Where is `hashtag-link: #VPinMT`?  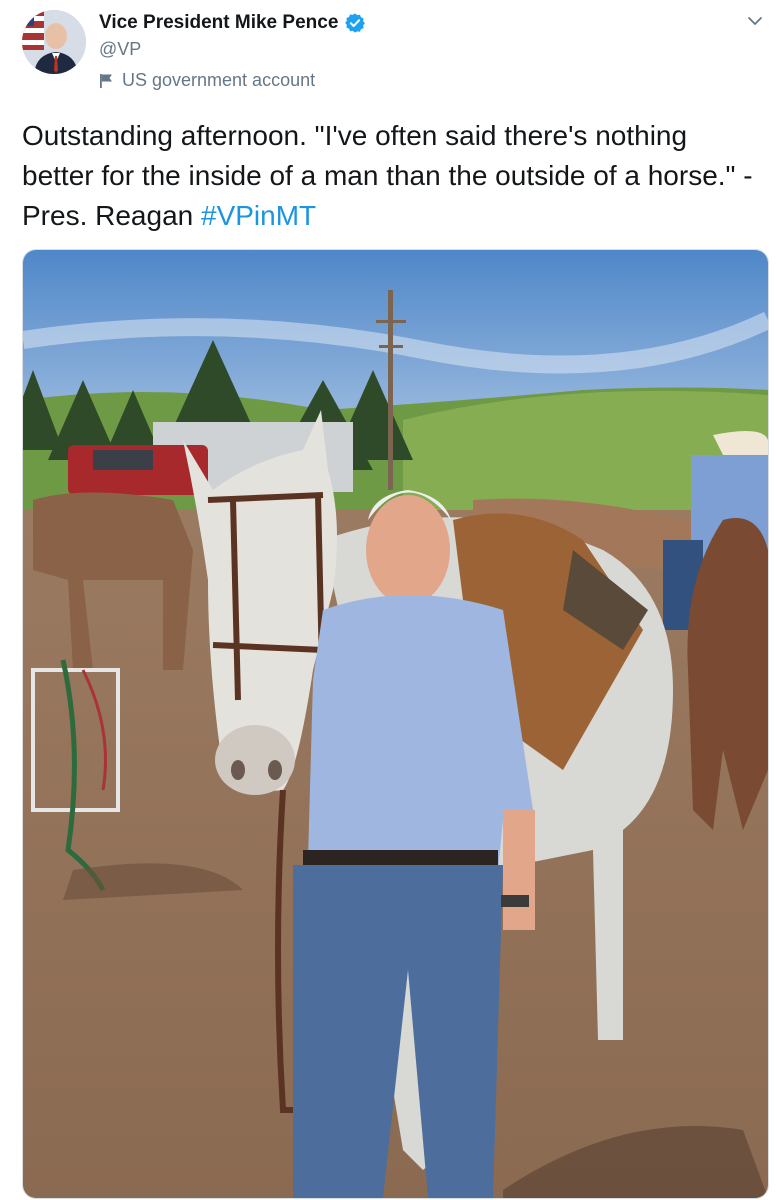
hashtag-link: #VPinMT is located at coordinates (258, 215).